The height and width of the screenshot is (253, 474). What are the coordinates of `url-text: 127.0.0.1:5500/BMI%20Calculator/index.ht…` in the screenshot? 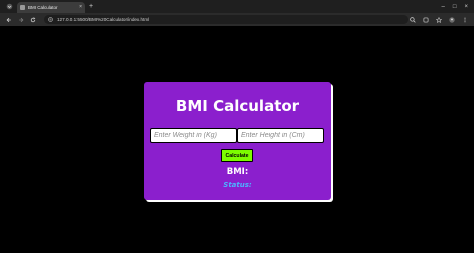 It's located at (103, 19).